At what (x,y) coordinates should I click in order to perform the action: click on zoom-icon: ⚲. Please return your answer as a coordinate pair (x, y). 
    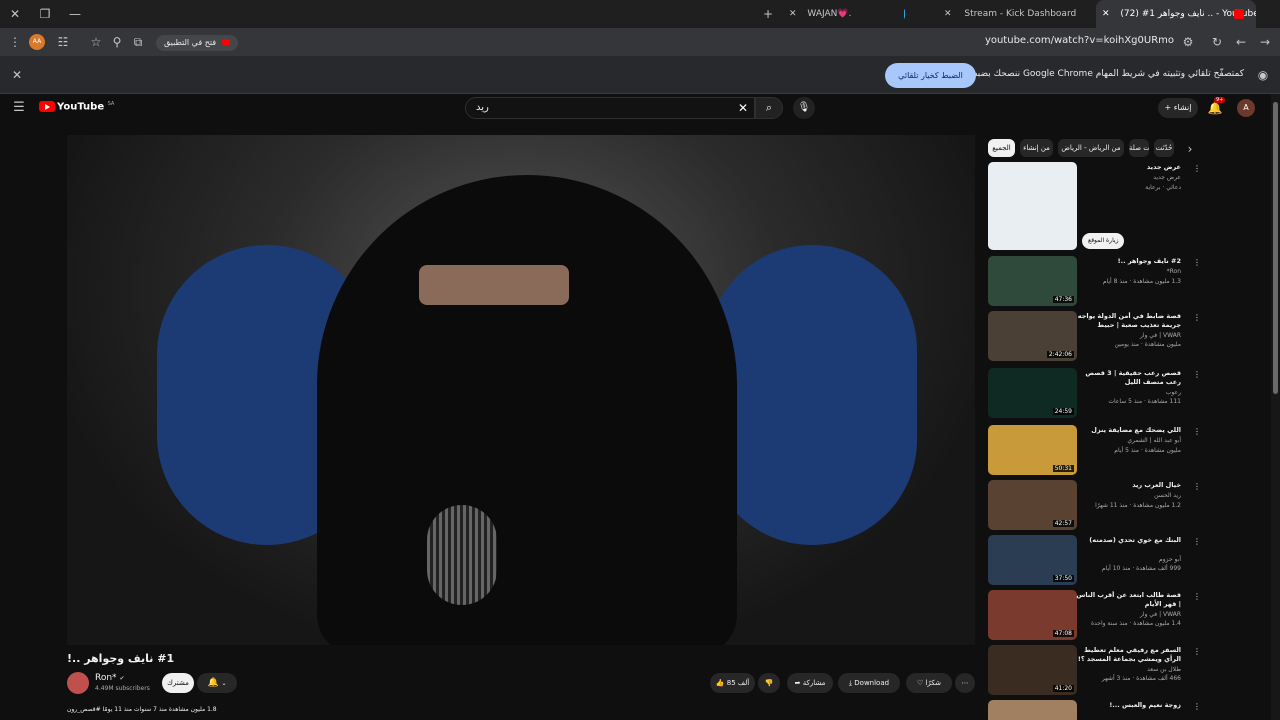
    Looking at the image, I should click on (117, 42).